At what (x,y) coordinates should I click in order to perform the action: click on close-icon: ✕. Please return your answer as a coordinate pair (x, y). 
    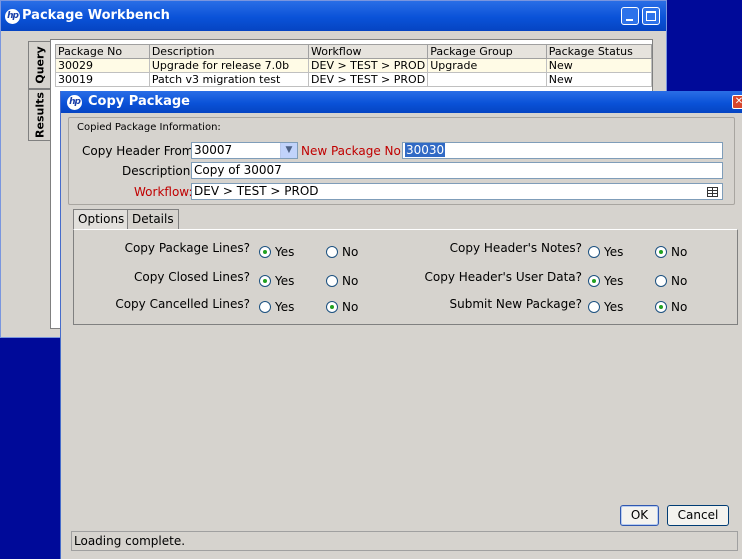
    Looking at the image, I should click on (738, 101).